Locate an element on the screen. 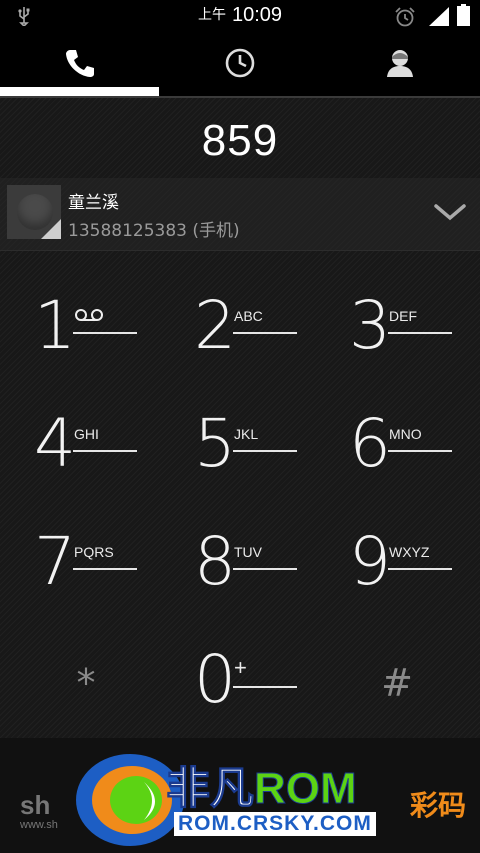 This screenshot has height=853, width=480. key-4: 4 GHI is located at coordinates (80, 454).